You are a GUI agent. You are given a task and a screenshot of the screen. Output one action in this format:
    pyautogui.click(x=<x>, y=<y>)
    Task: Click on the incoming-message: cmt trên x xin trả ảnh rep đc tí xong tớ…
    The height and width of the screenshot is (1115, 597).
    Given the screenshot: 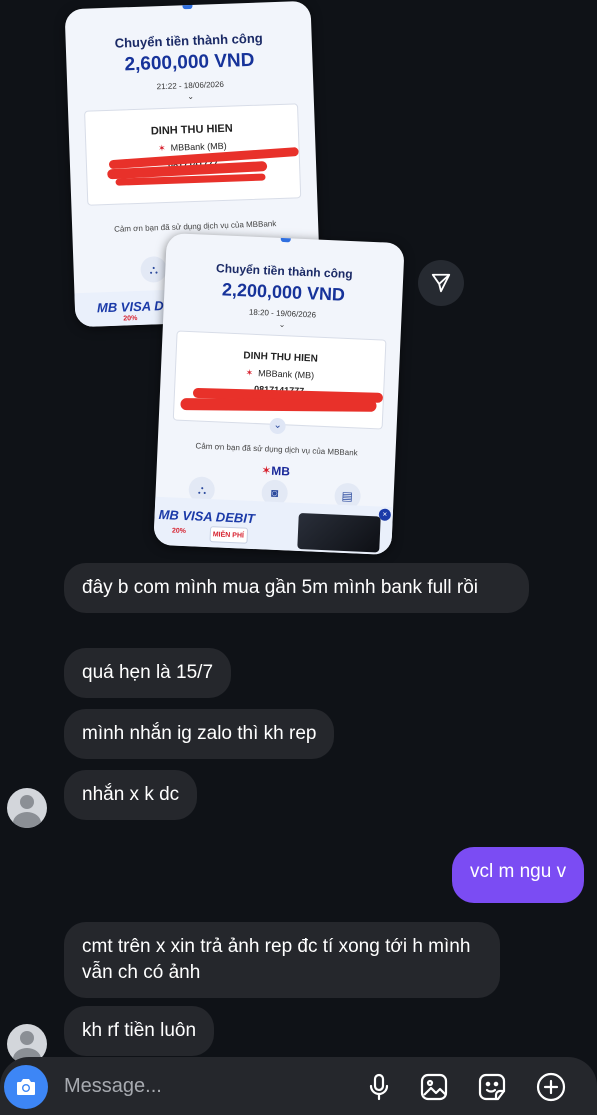 What is the action you would take?
    pyautogui.click(x=282, y=960)
    